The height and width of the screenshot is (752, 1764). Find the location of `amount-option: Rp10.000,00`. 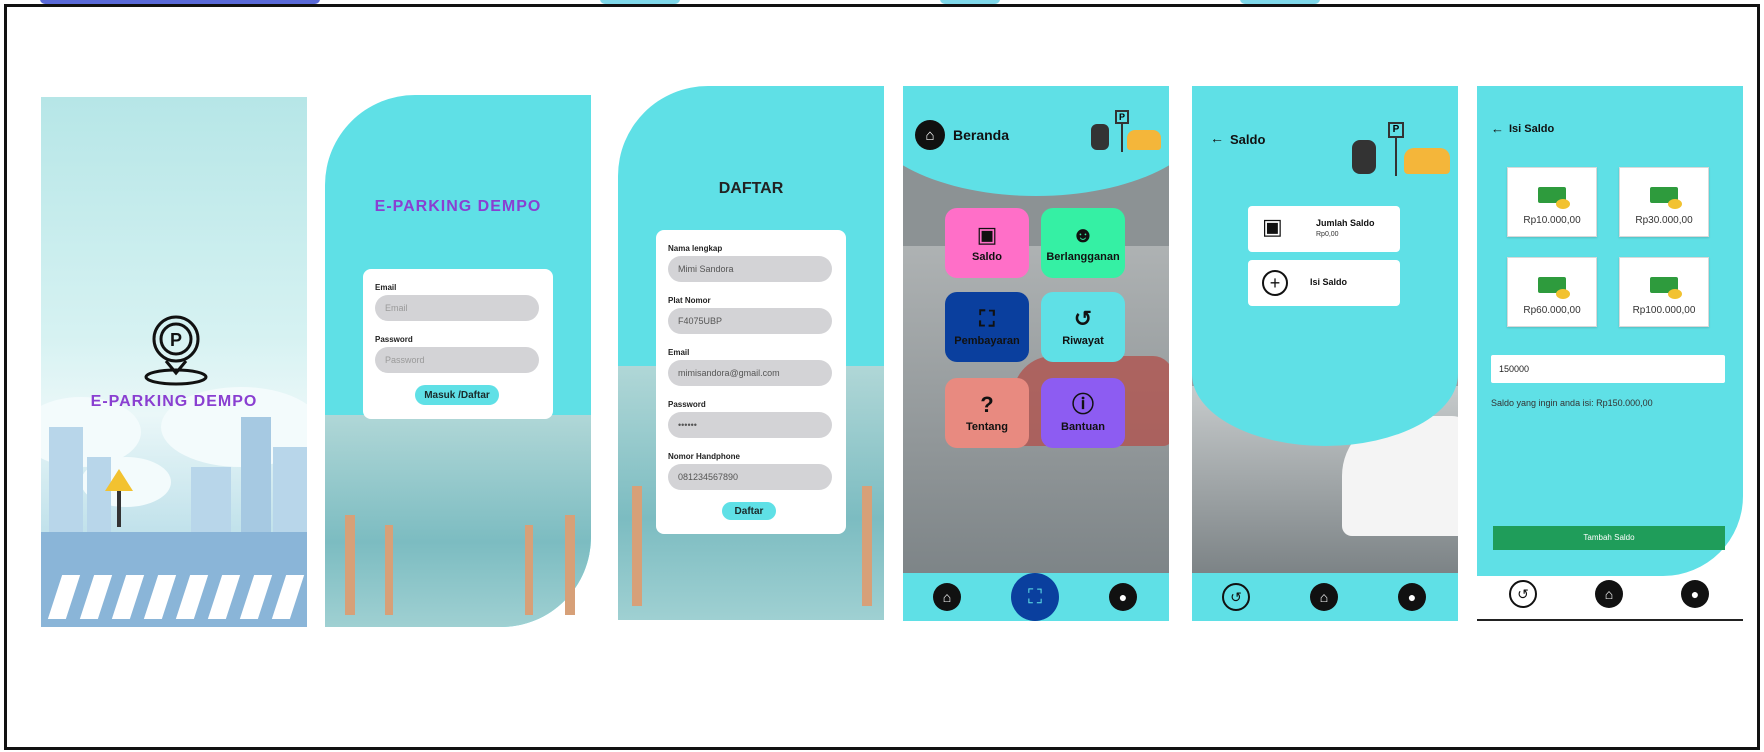

amount-option: Rp10.000,00 is located at coordinates (1552, 202).